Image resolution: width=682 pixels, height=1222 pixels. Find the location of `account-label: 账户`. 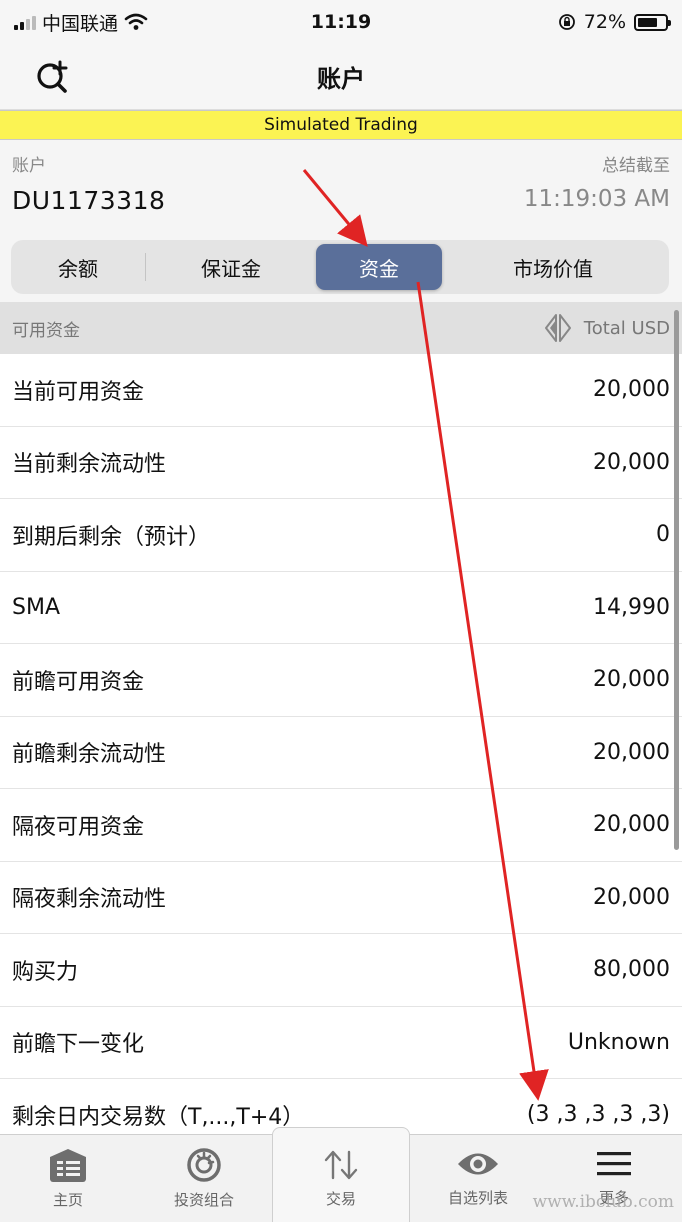

account-label: 账户 is located at coordinates (29, 166).